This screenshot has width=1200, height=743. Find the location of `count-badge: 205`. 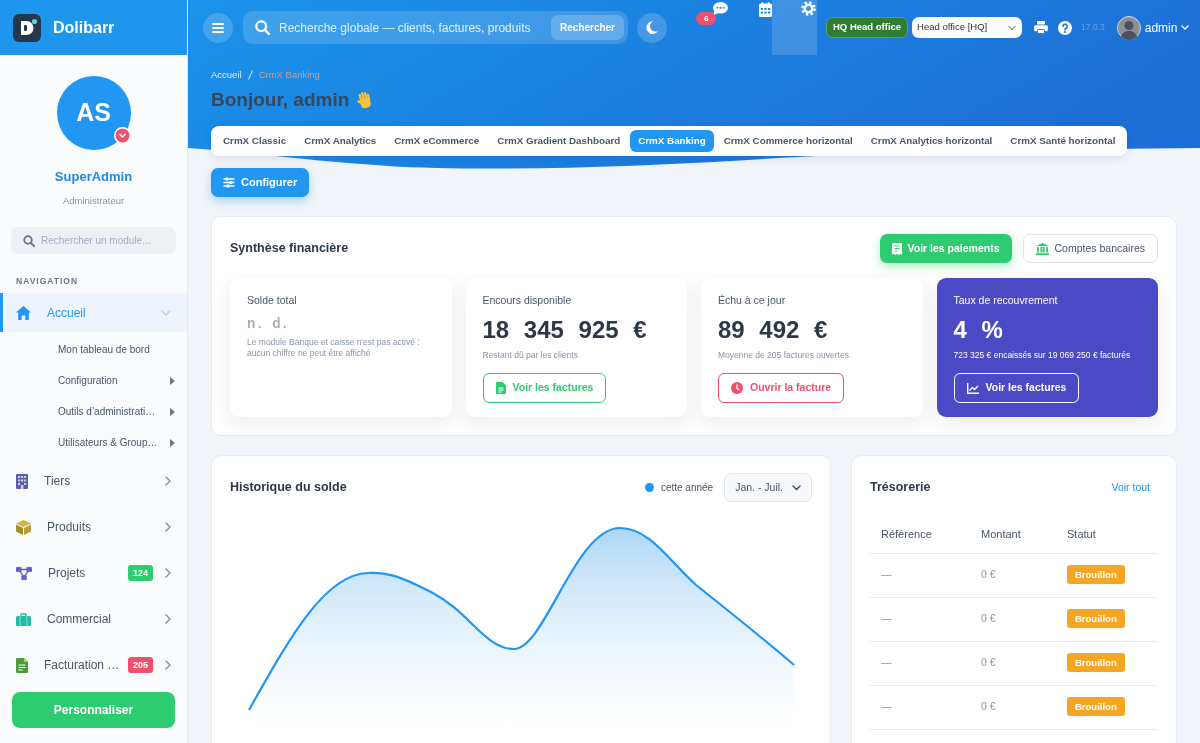

count-badge: 205 is located at coordinates (140, 665).